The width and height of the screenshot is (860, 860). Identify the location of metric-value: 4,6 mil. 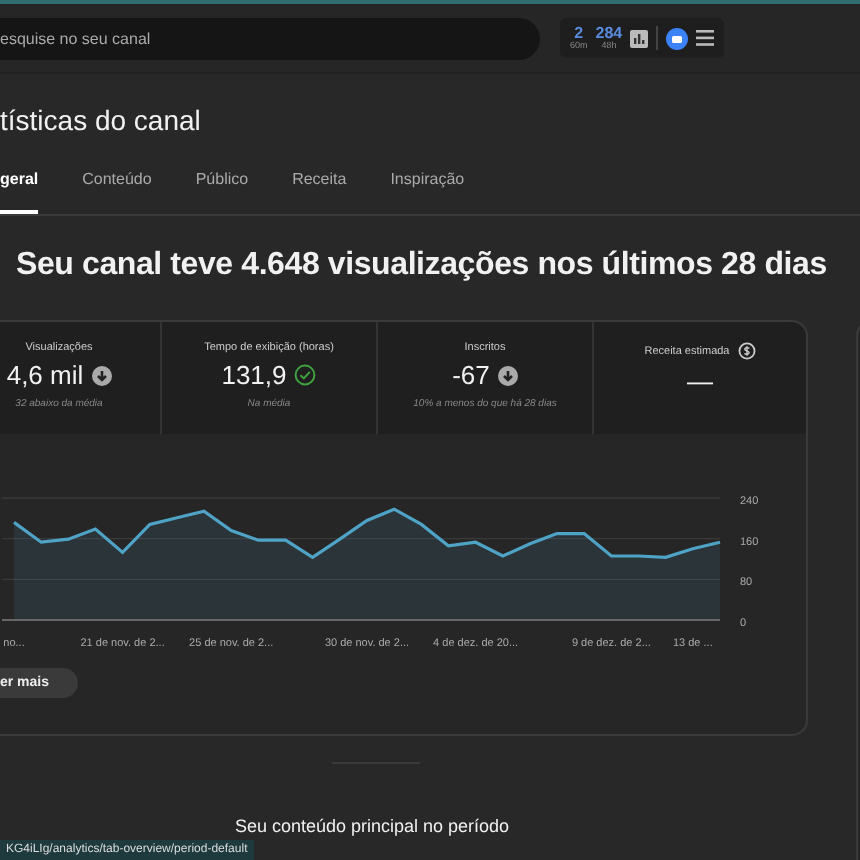
(45, 375).